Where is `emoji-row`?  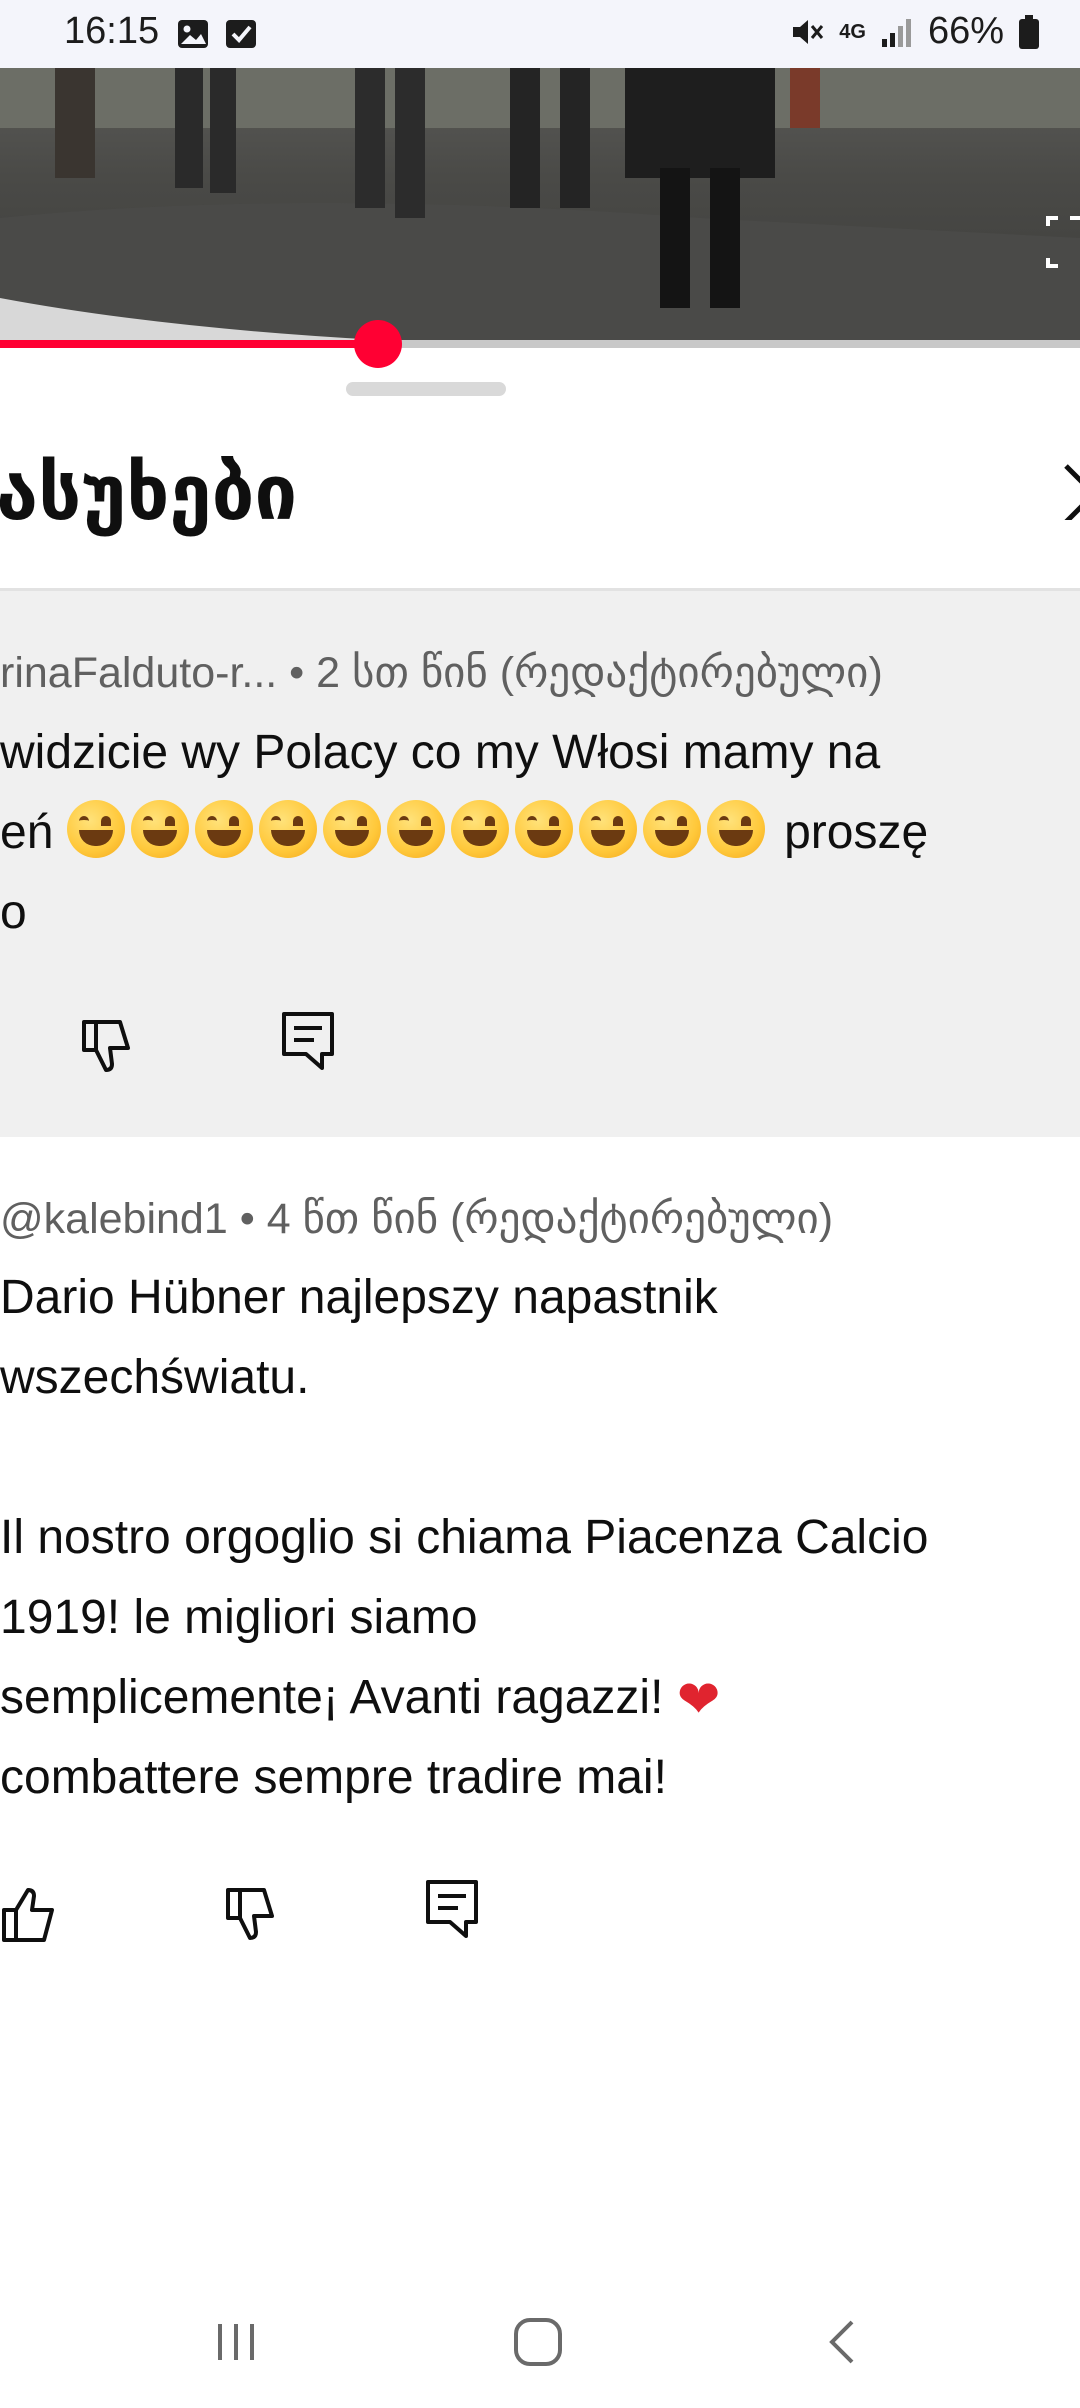
emoji-row is located at coordinates (418, 829).